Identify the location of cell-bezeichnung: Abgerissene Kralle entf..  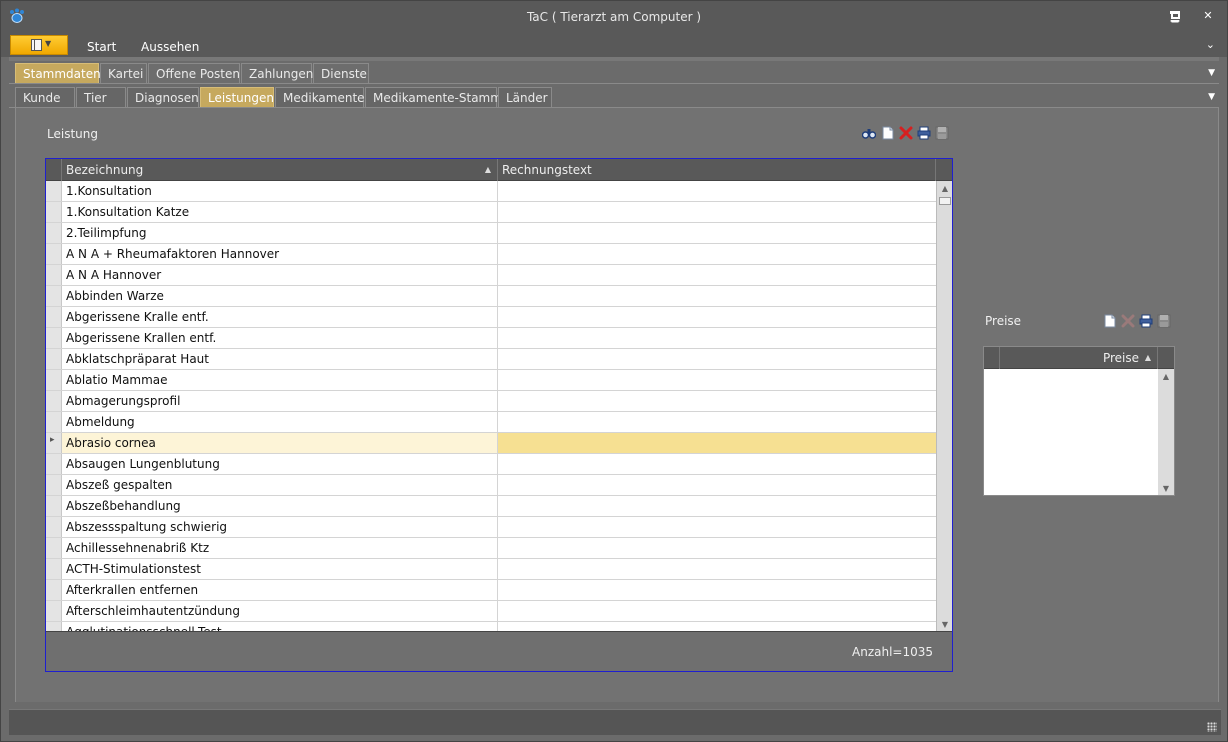
(280, 317).